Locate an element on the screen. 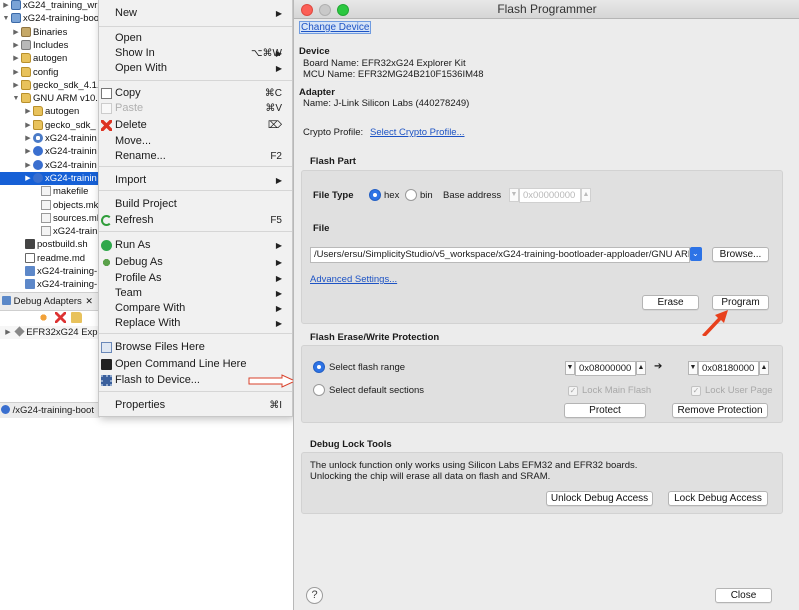 This screenshot has width=799, height=610. menu-item-compare-with: Compare With ▶ is located at coordinates (195, 308).